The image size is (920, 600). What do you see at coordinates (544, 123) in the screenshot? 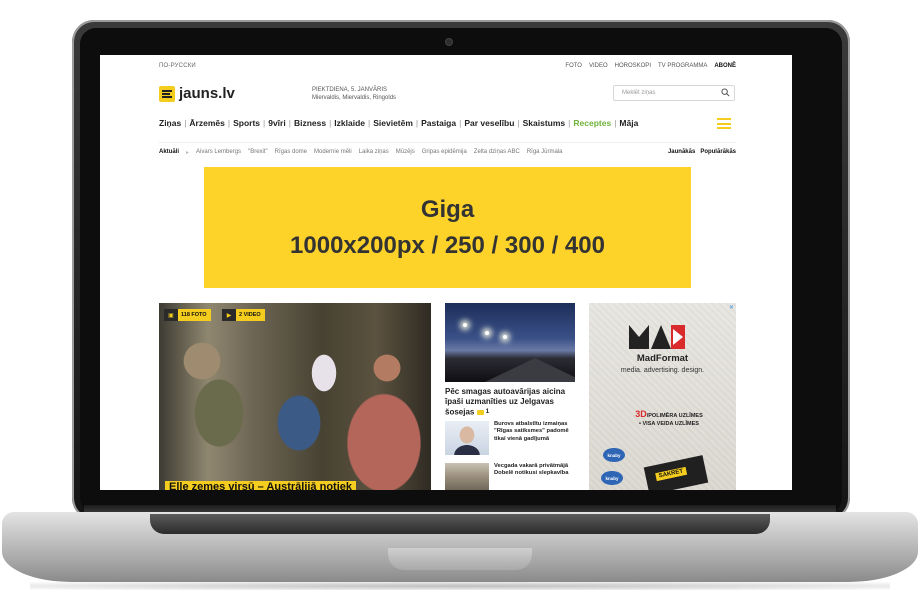
I see `nav-item-skaistums: Skaistums` at bounding box center [544, 123].